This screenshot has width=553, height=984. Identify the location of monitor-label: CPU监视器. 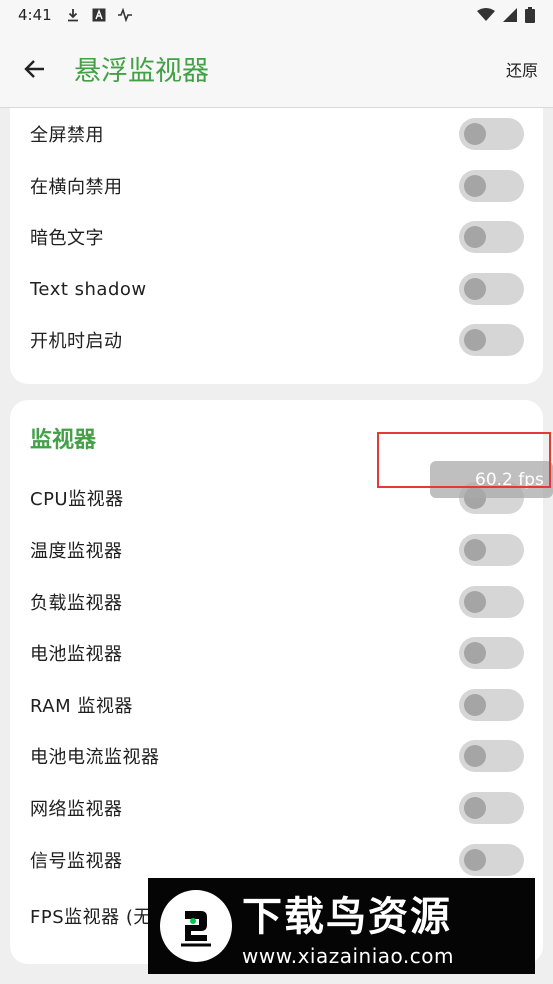
(77, 499).